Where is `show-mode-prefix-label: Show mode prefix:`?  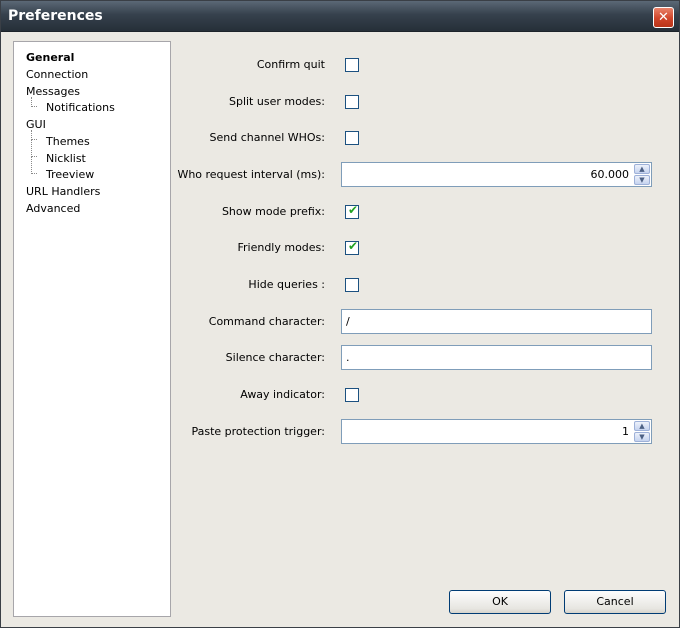 show-mode-prefix-label: Show mode prefix: is located at coordinates (273, 211).